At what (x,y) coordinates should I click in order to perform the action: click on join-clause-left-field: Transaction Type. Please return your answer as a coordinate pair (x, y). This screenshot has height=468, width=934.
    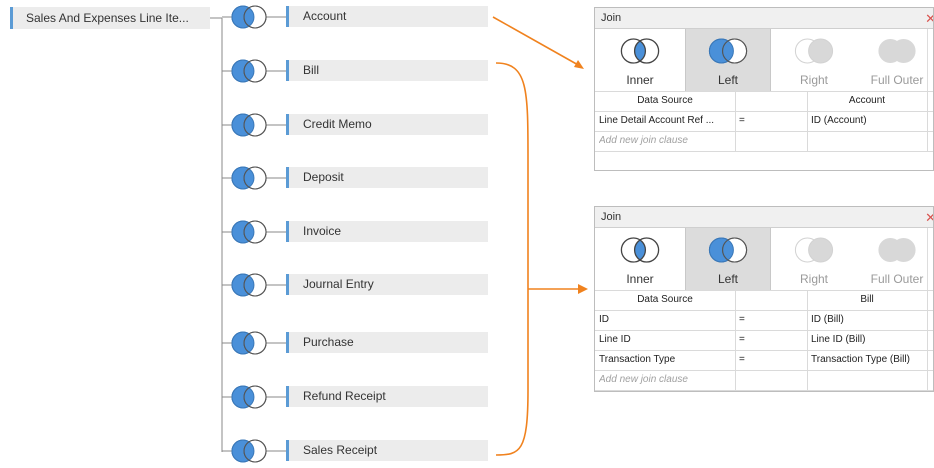
    Looking at the image, I should click on (666, 360).